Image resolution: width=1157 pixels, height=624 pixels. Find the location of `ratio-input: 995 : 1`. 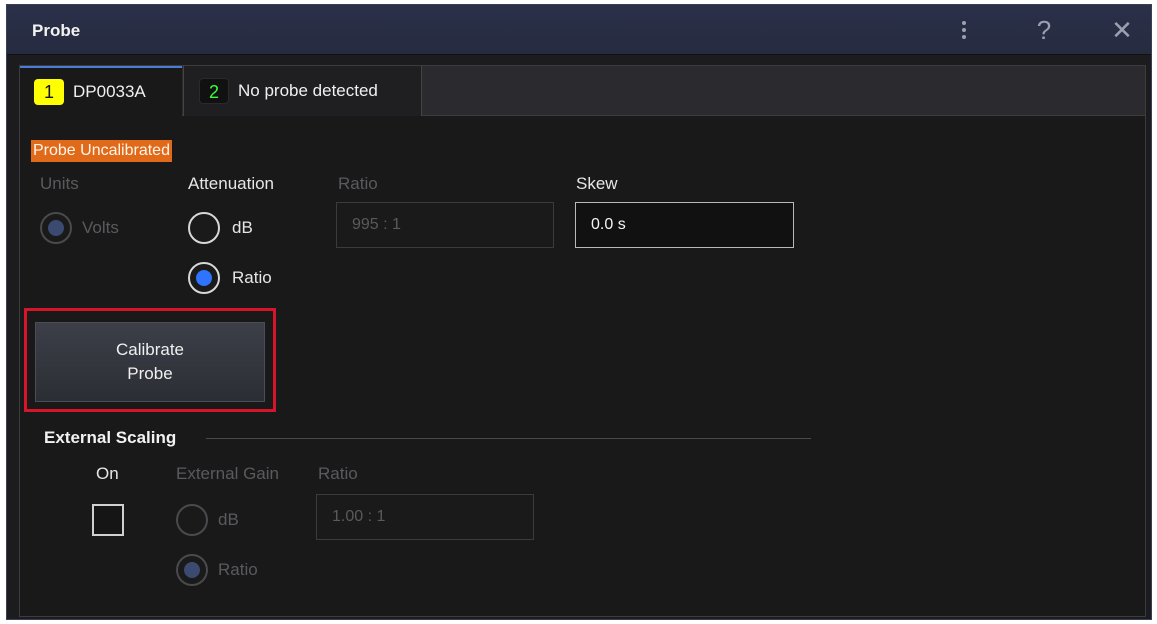

ratio-input: 995 : 1 is located at coordinates (445, 225).